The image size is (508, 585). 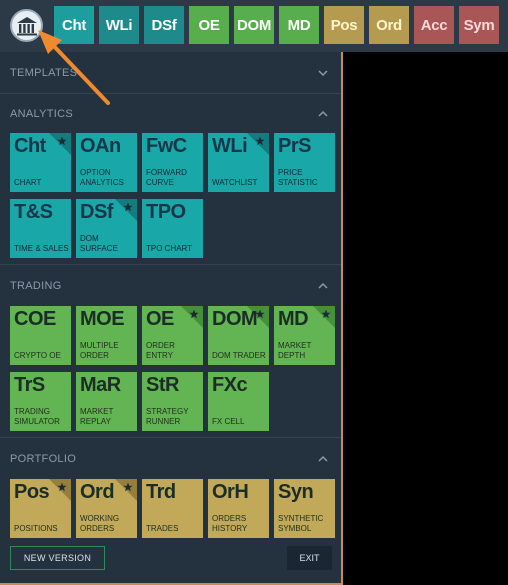 What do you see at coordinates (170, 114) in the screenshot?
I see `section-analytics: ANALYTICS` at bounding box center [170, 114].